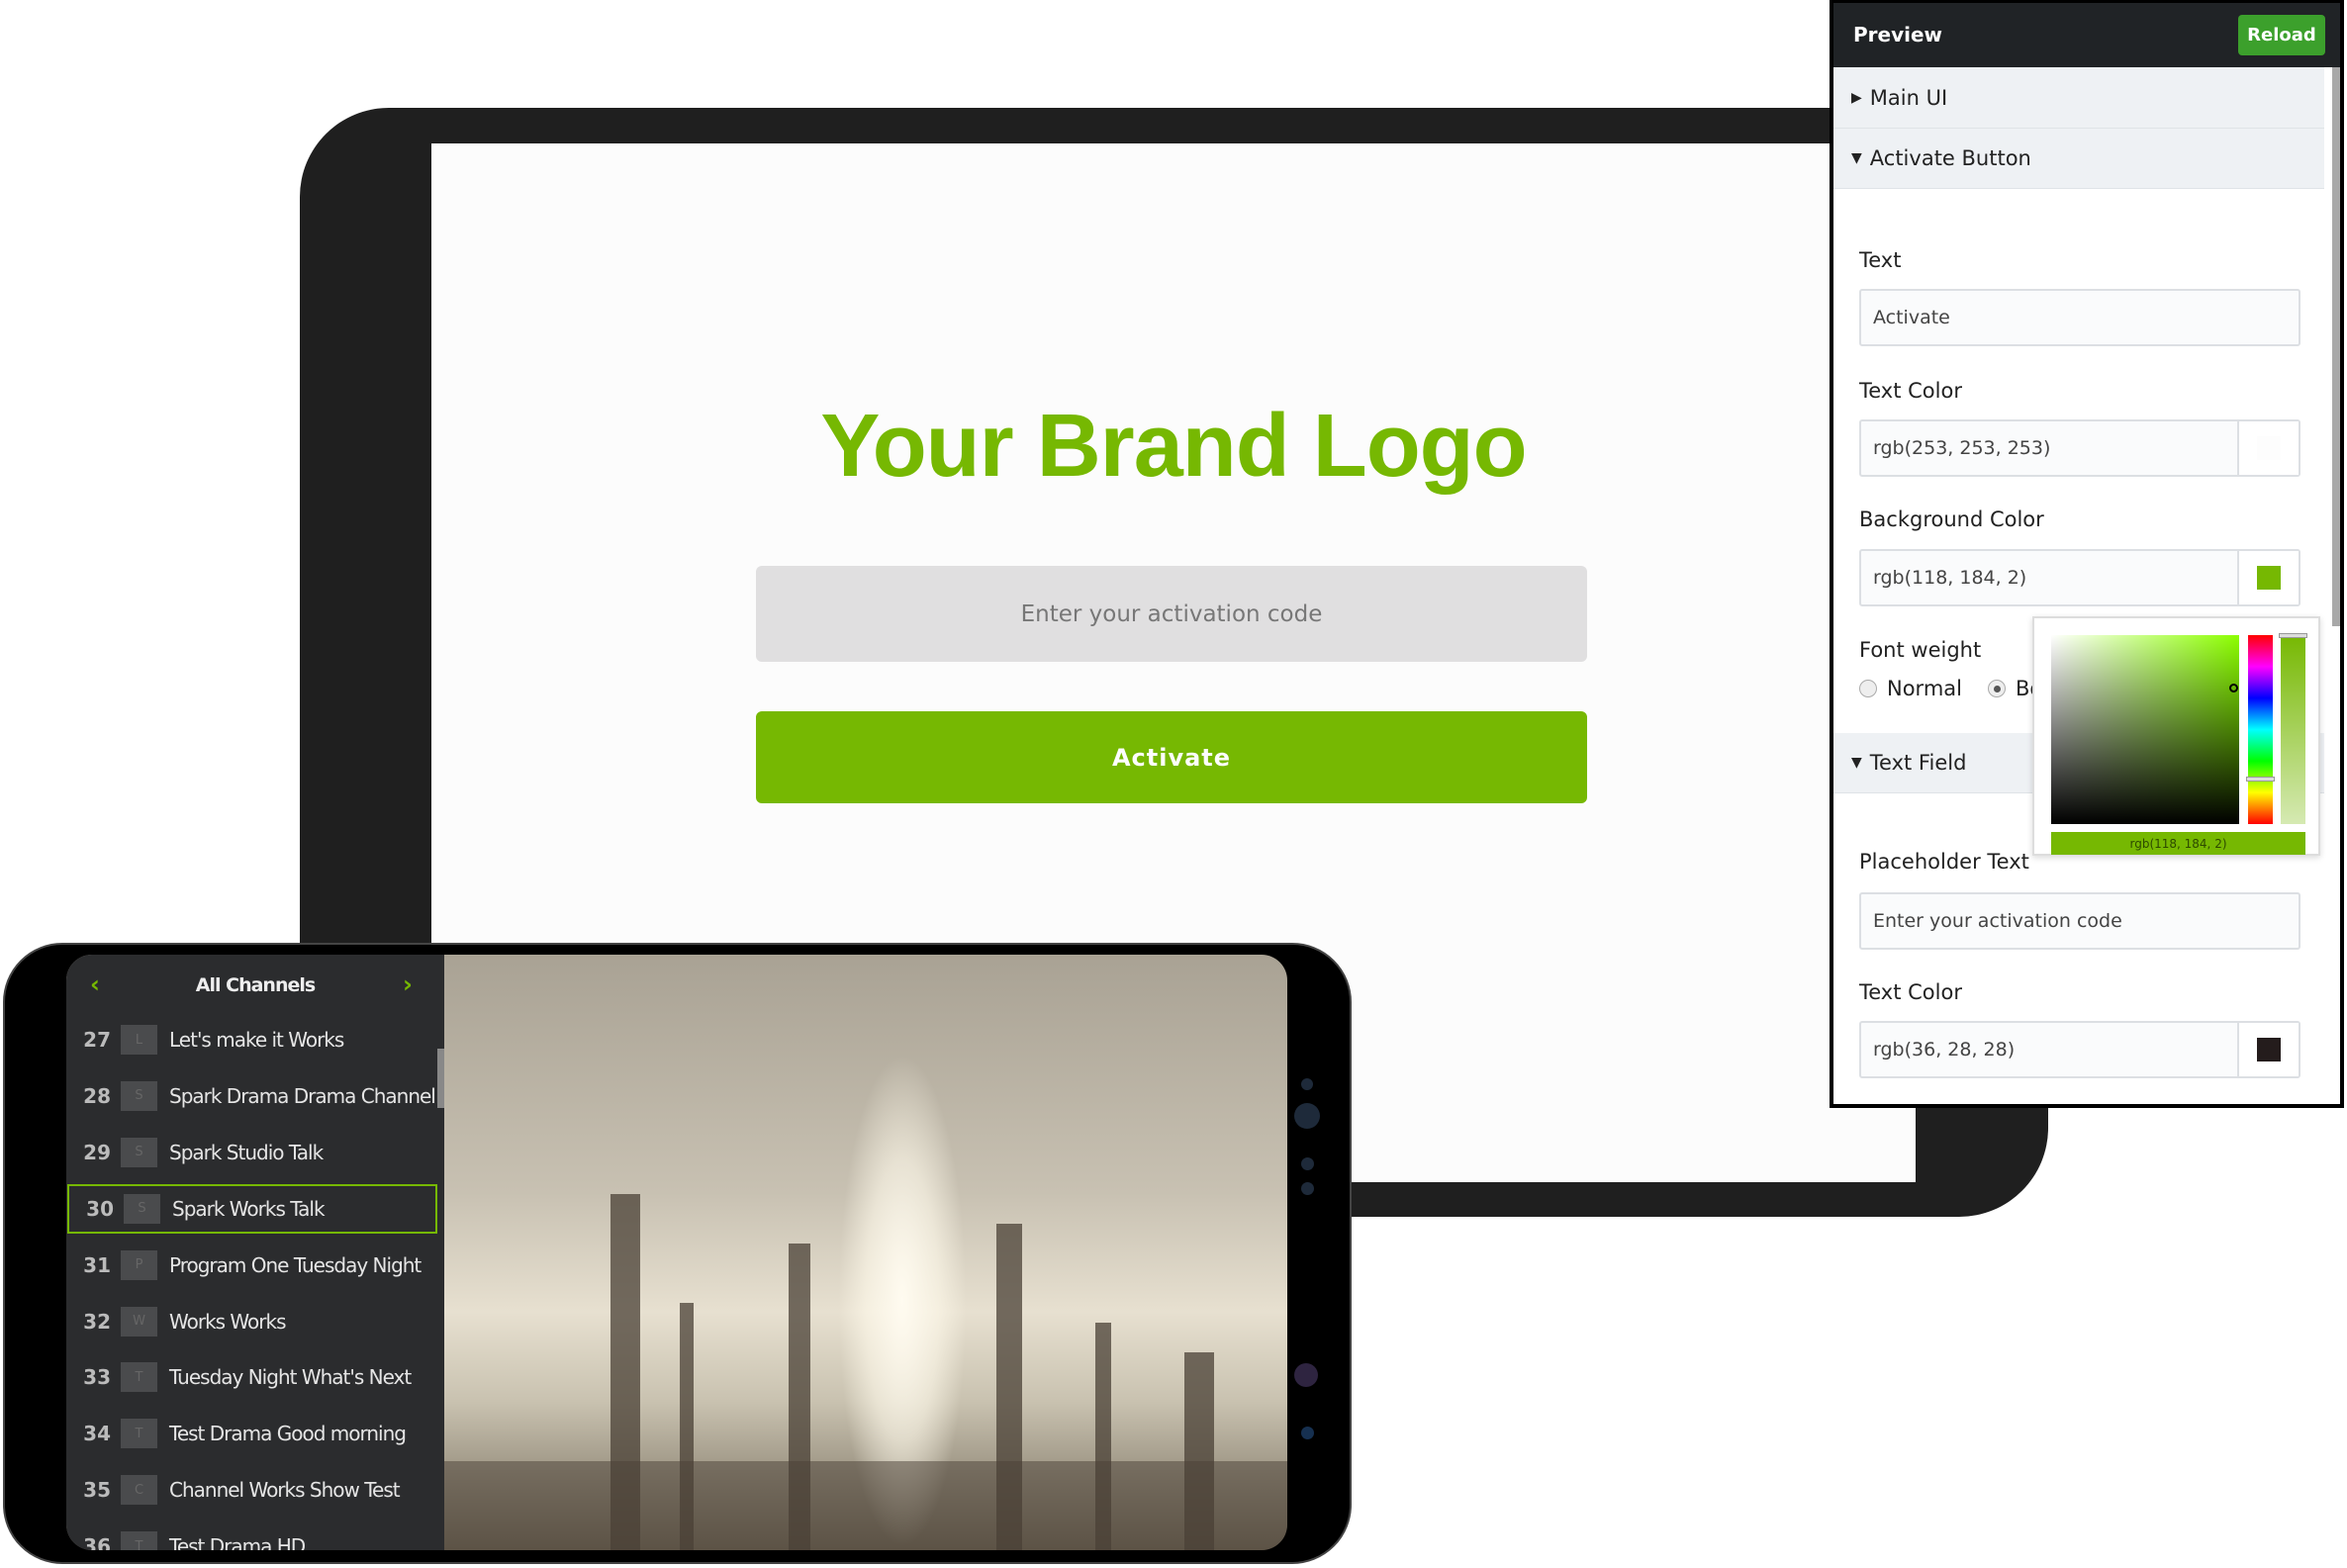 The height and width of the screenshot is (1568, 2347). What do you see at coordinates (1908, 97) in the screenshot?
I see `section-label: Main UI` at bounding box center [1908, 97].